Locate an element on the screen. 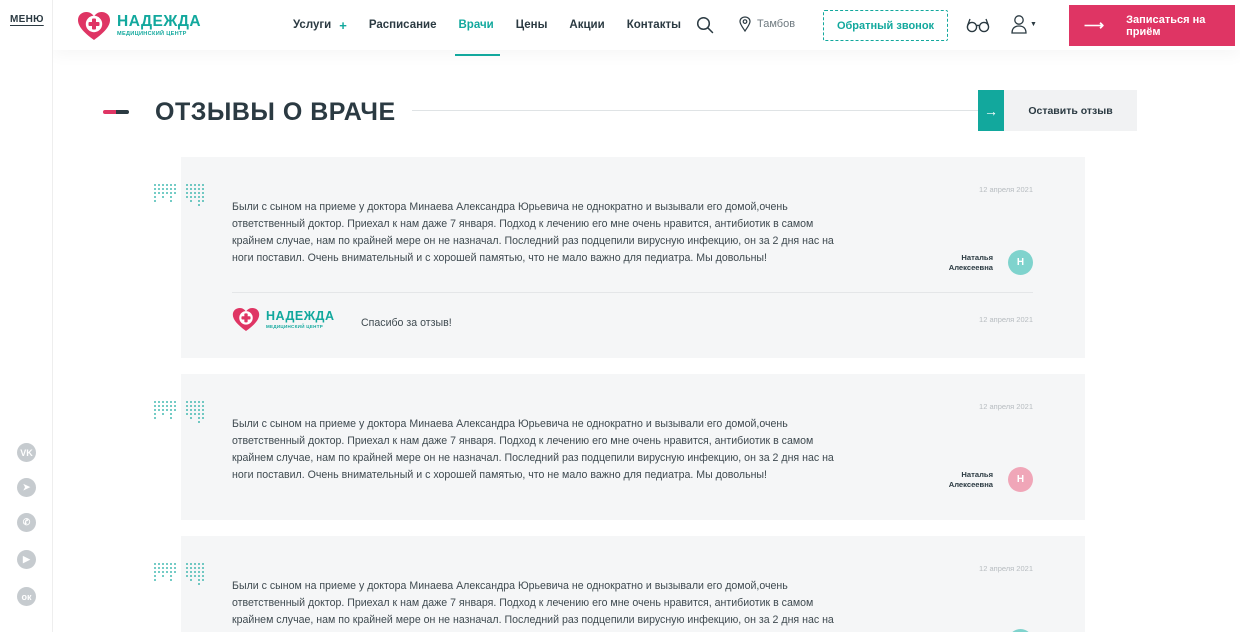 Image resolution: width=1240 pixels, height=632 pixels. leave-review-button: → Оставить отзыв is located at coordinates (1057, 110).